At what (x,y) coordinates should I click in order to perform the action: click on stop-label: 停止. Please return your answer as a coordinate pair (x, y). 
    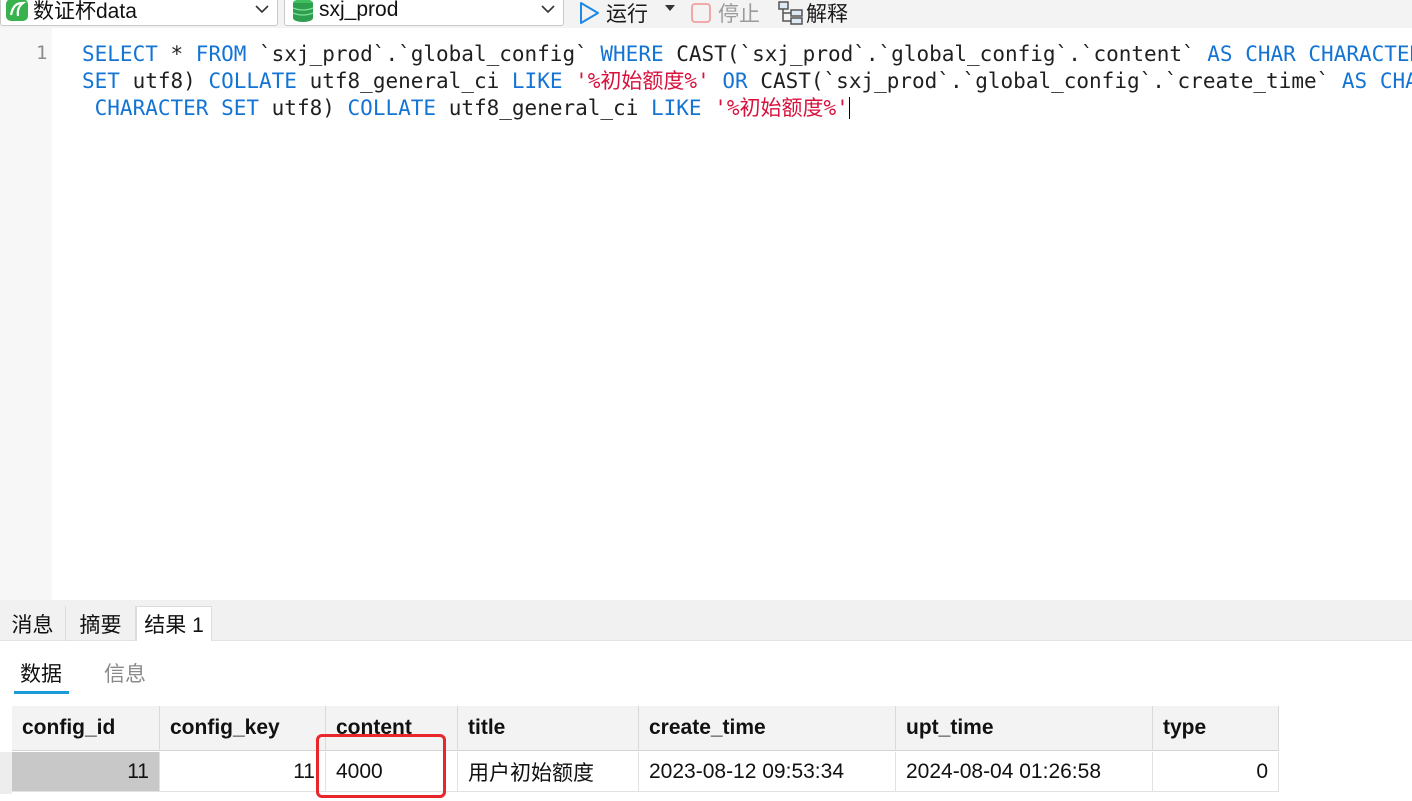
    Looking at the image, I should click on (739, 14).